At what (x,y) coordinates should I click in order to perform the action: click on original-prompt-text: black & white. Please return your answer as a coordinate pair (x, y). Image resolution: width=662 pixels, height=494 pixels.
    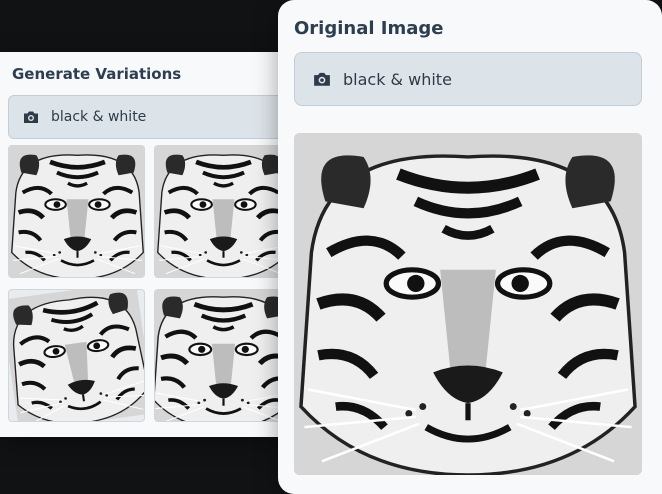
    Looking at the image, I should click on (397, 79).